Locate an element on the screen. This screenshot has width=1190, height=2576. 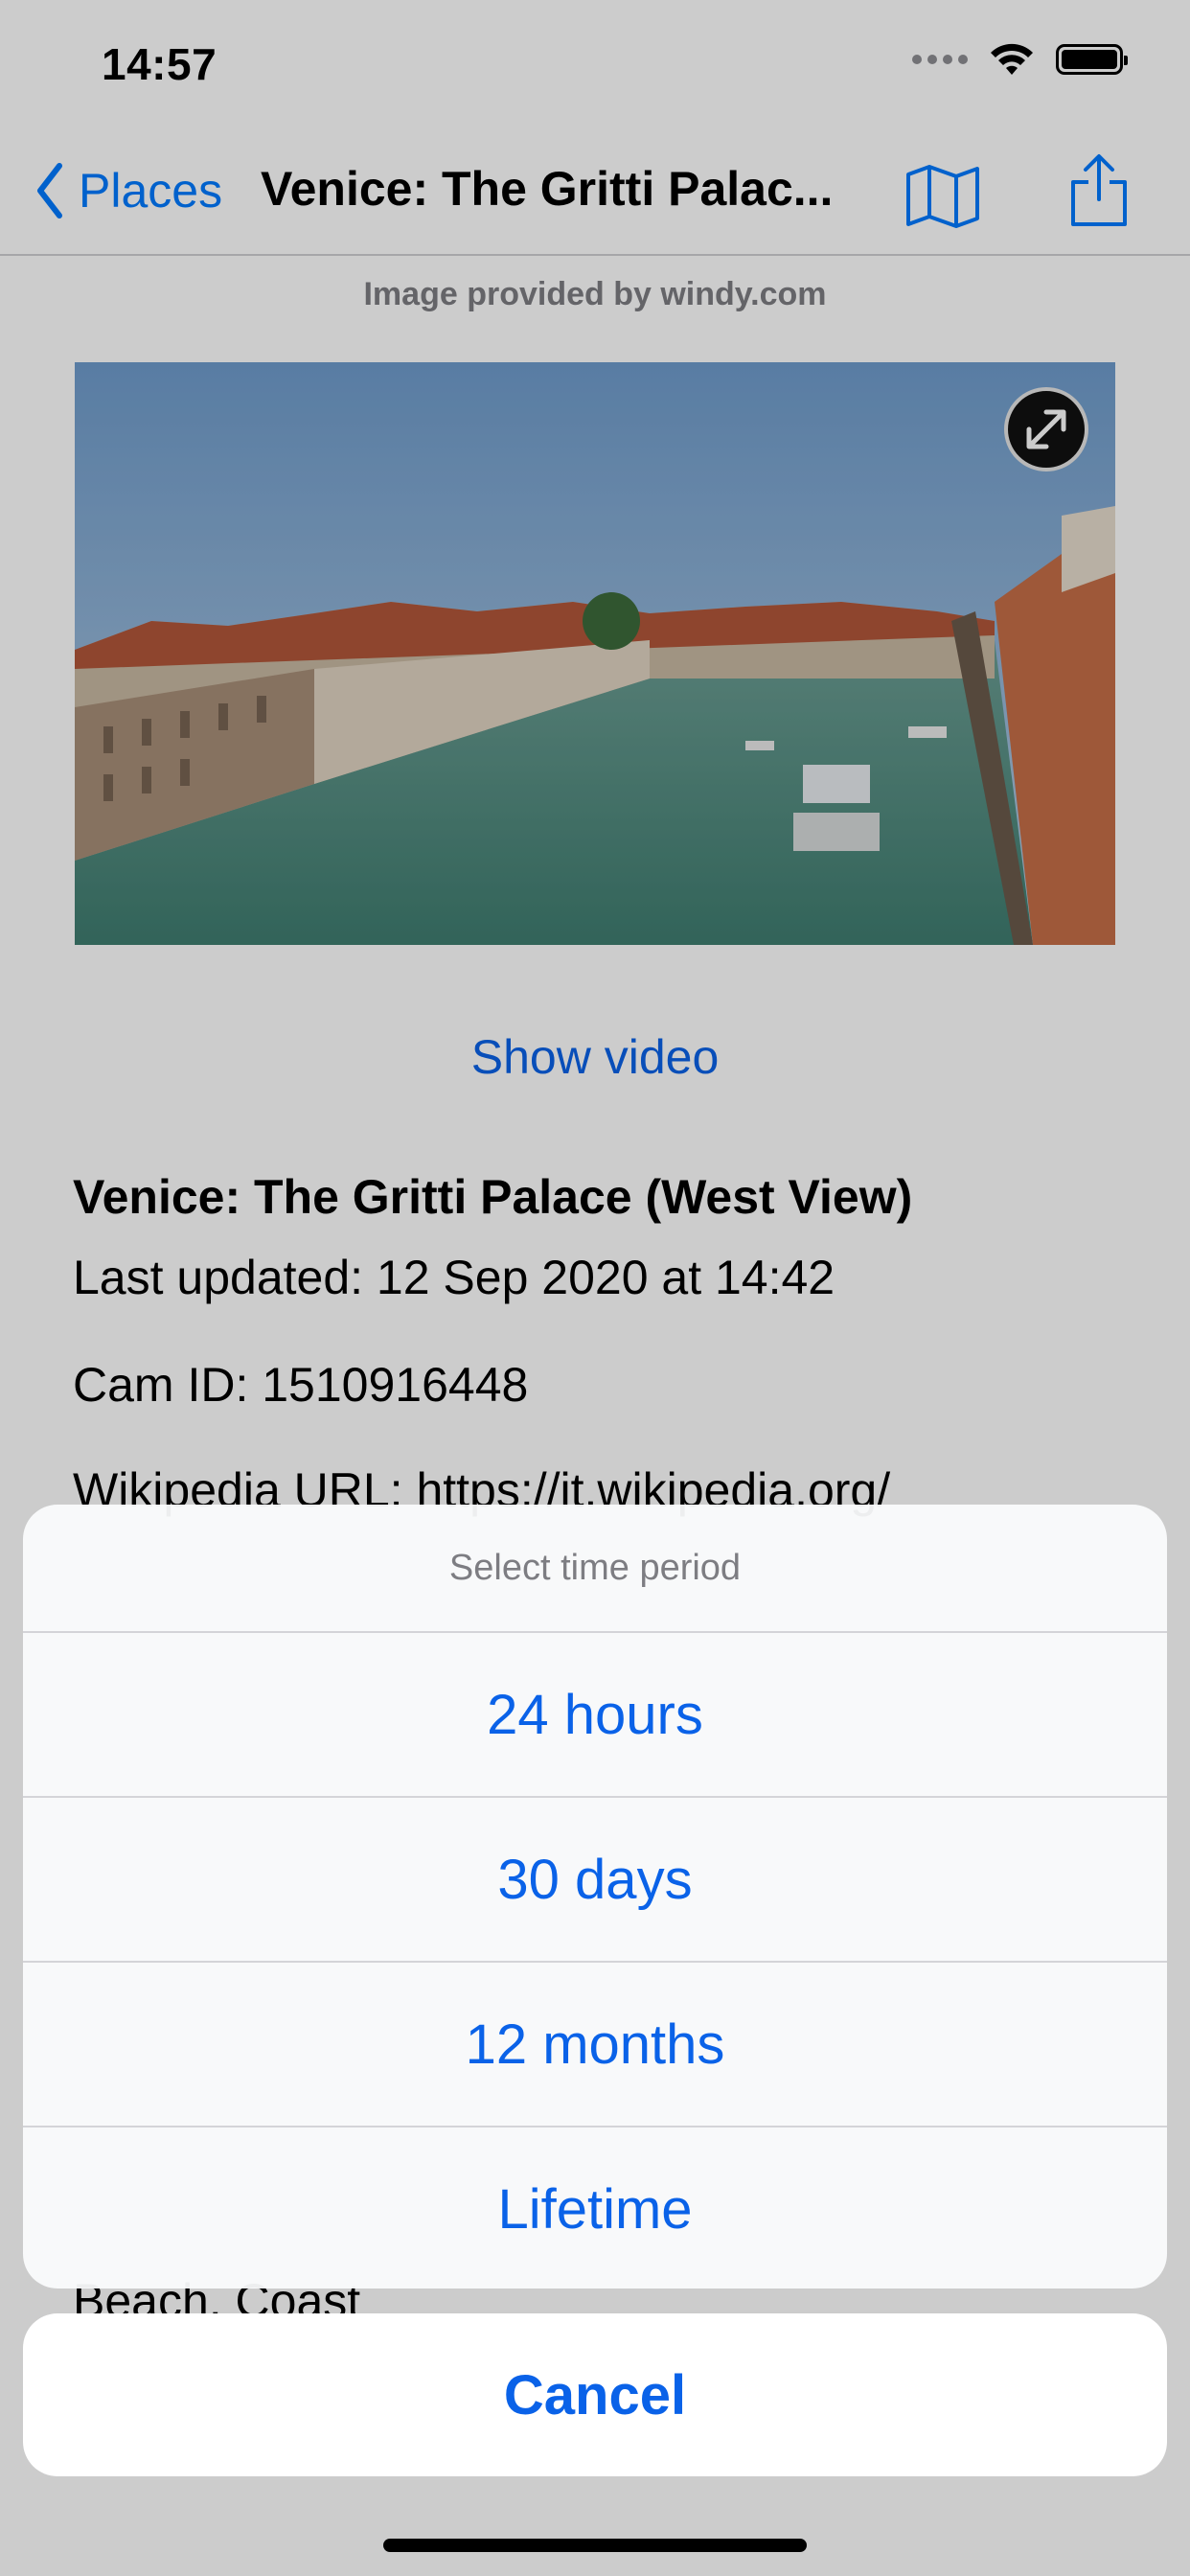
cancel-button: Cancel is located at coordinates (595, 2394).